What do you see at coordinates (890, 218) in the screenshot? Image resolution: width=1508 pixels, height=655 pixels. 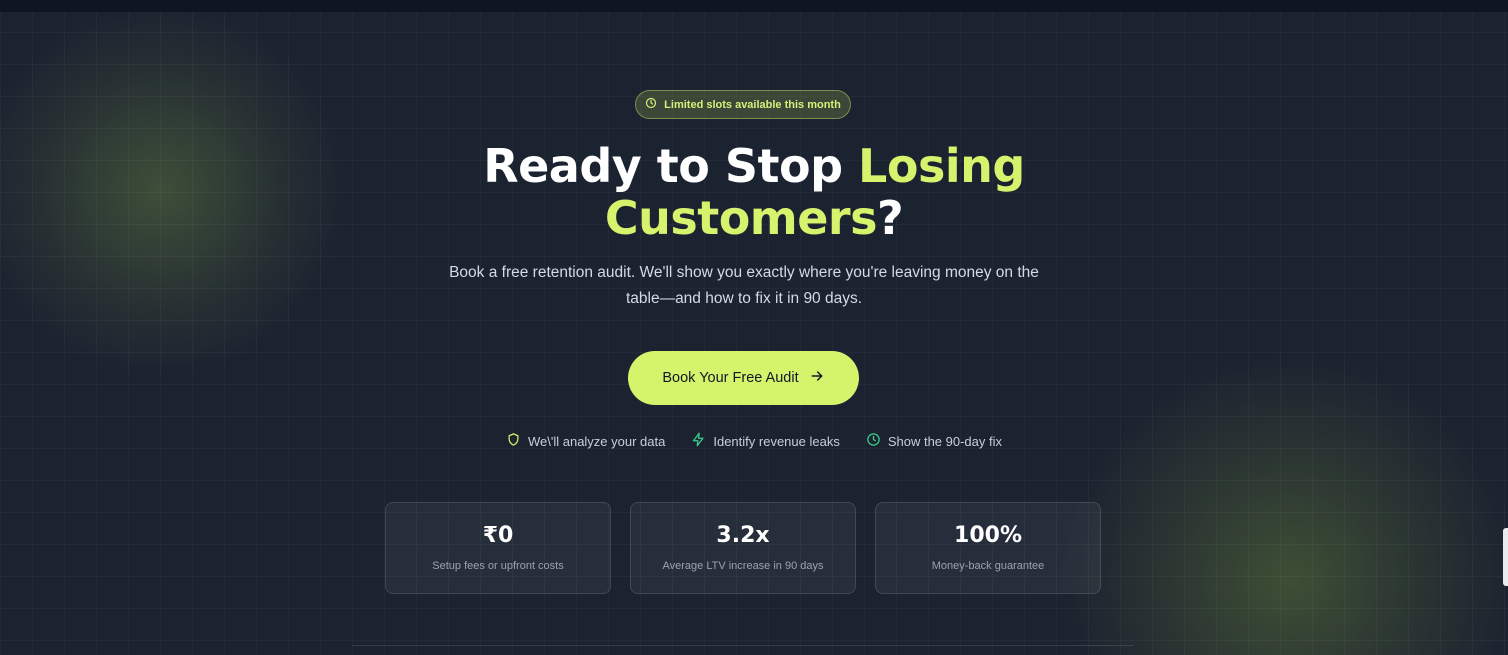 I see `title-part-2: ?` at bounding box center [890, 218].